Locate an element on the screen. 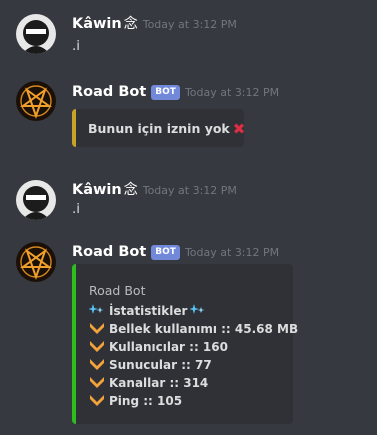 This screenshot has width=377, height=435. stat-line: Sunucular :: 77 is located at coordinates (150, 366).